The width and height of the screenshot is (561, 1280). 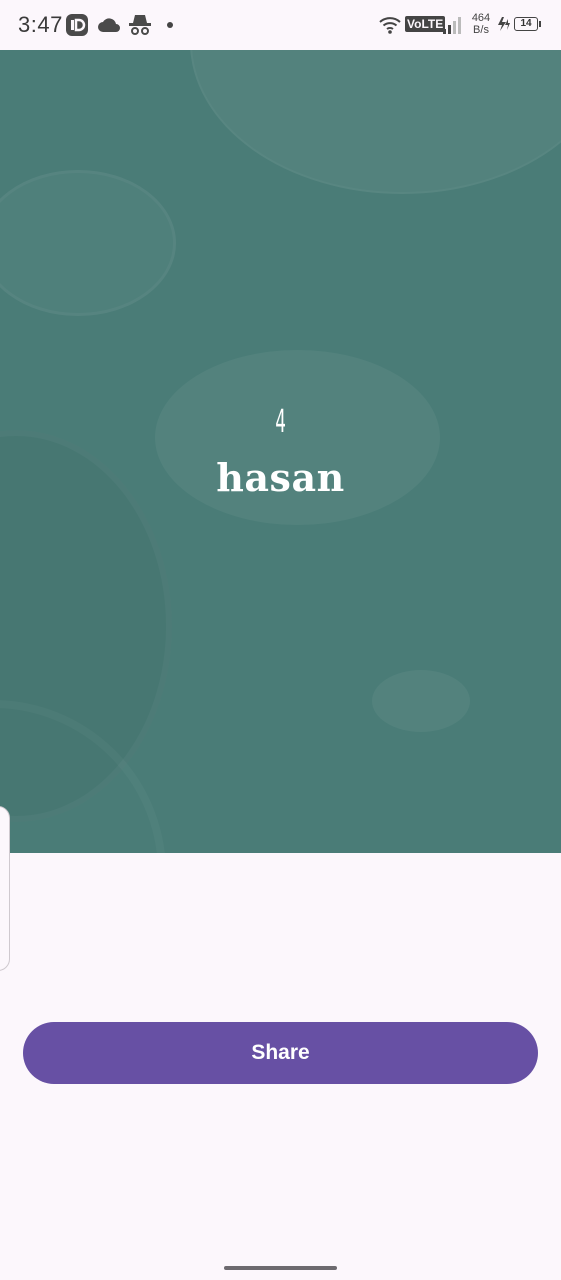 I want to click on charging-icon, so click(x=504, y=26).